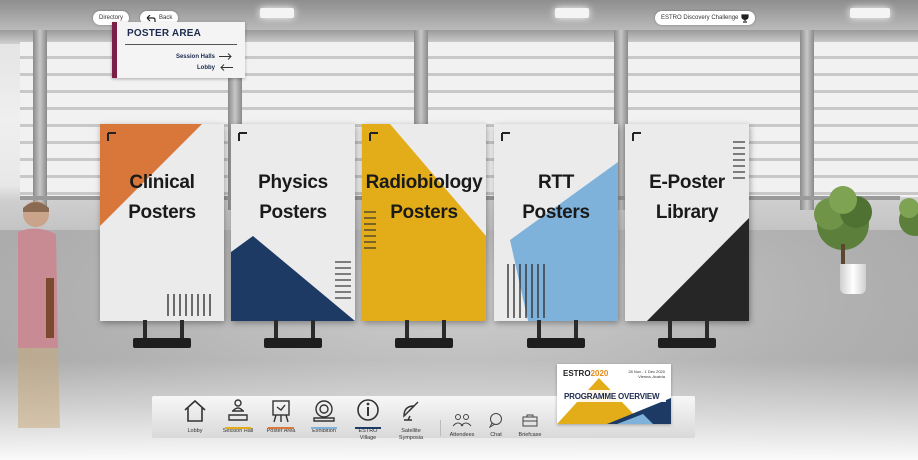  What do you see at coordinates (368, 438) in the screenshot?
I see `estro-village-line2: Village` at bounding box center [368, 438].